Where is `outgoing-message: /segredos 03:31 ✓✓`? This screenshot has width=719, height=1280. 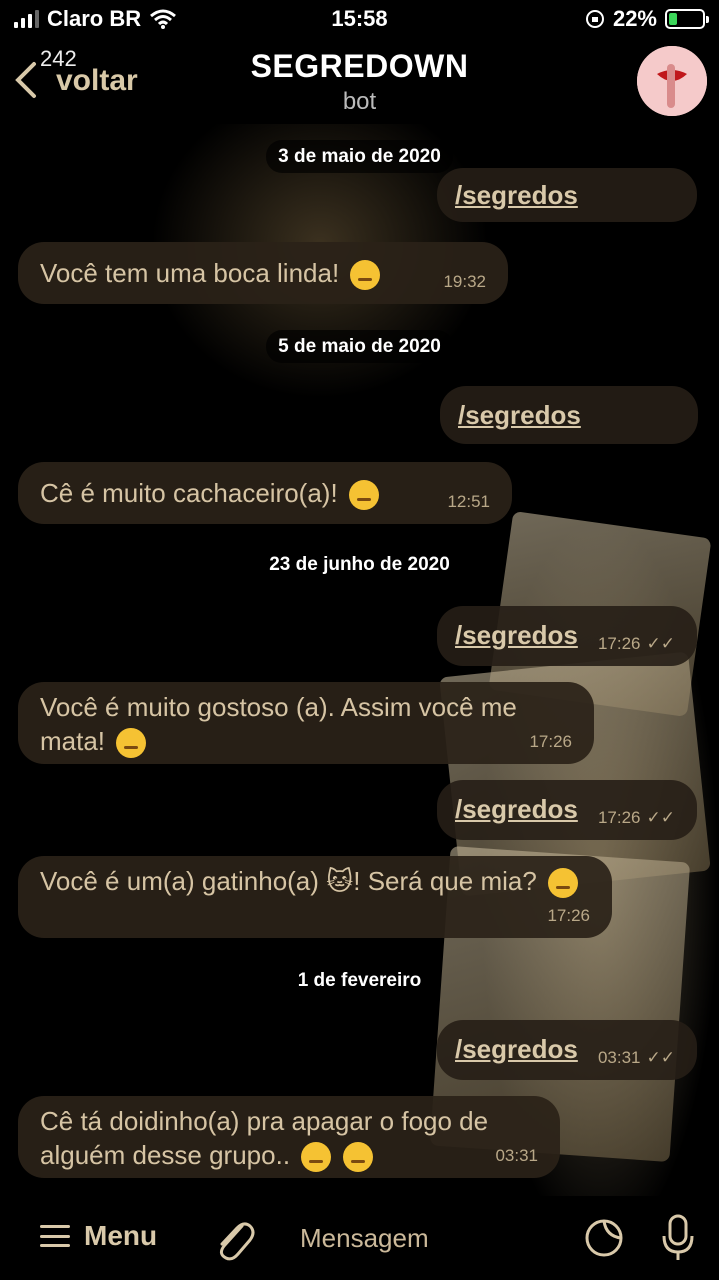 outgoing-message: /segredos 03:31 ✓✓ is located at coordinates (567, 1050).